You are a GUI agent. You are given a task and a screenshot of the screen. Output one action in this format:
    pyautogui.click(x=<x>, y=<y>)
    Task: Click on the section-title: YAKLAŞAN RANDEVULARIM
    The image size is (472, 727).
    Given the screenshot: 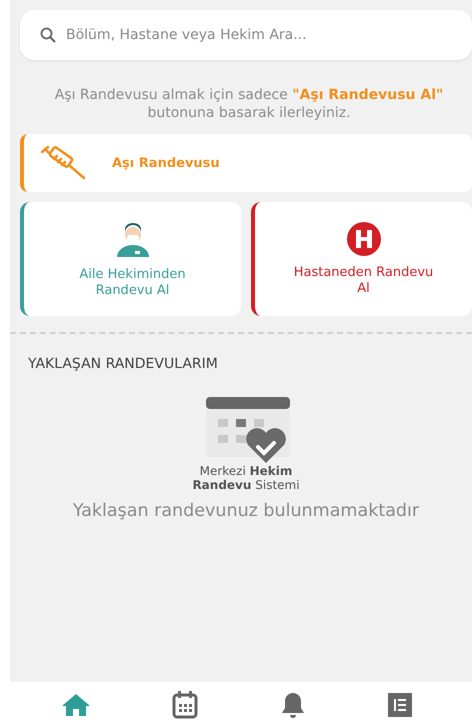 What is the action you would take?
    pyautogui.click(x=123, y=364)
    